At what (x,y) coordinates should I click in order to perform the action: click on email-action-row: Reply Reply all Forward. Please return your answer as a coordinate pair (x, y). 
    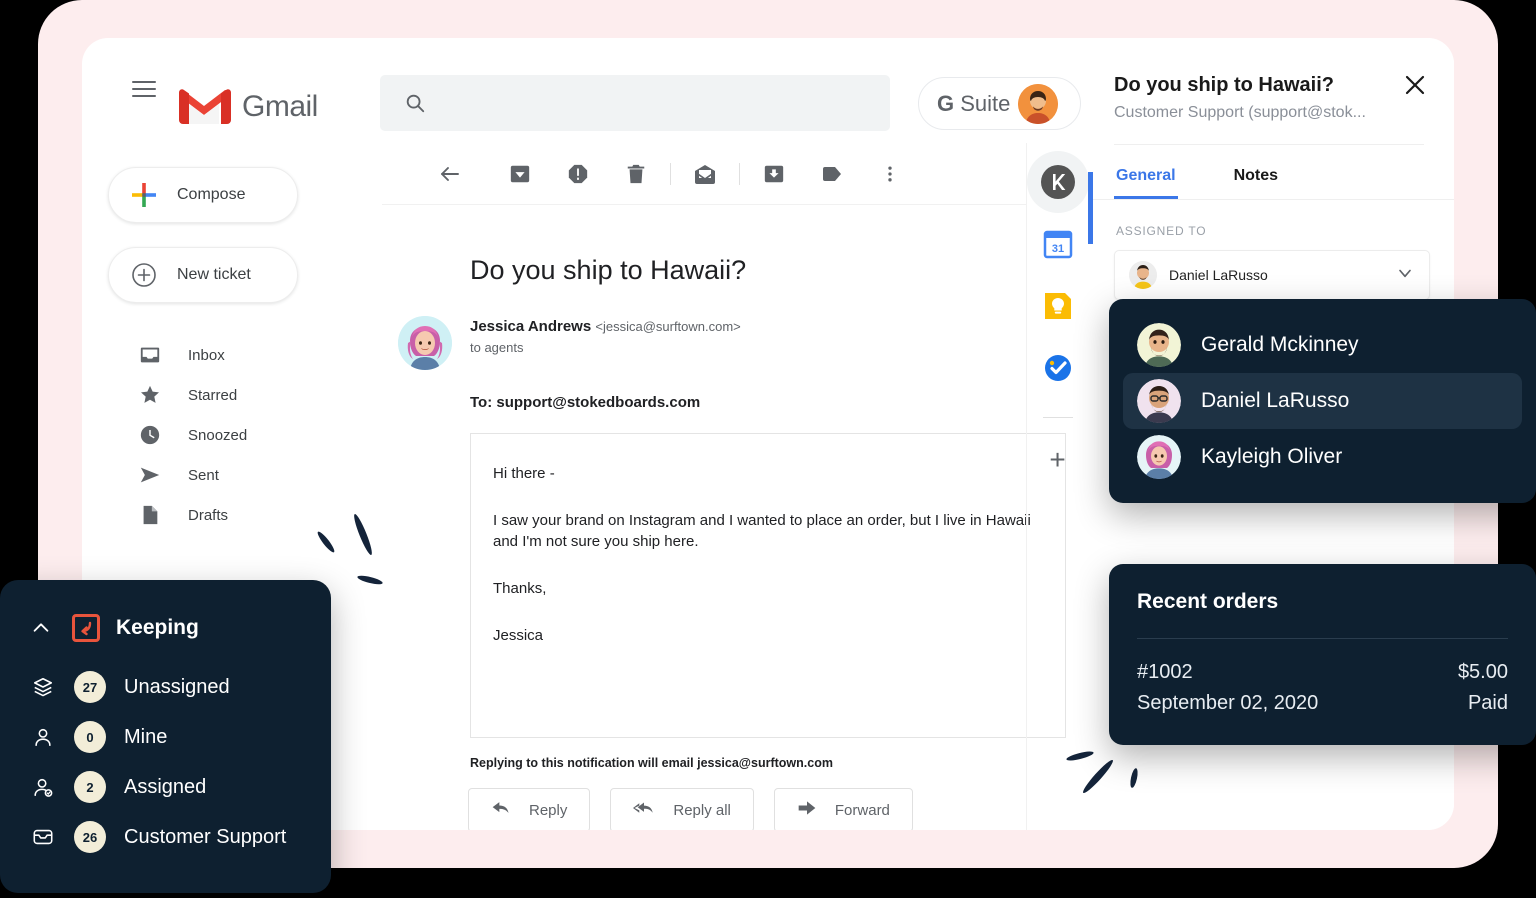
    Looking at the image, I should click on (747, 809).